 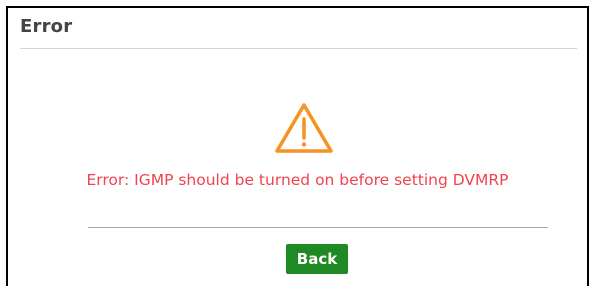 I want to click on bottom-divider, so click(x=318, y=227).